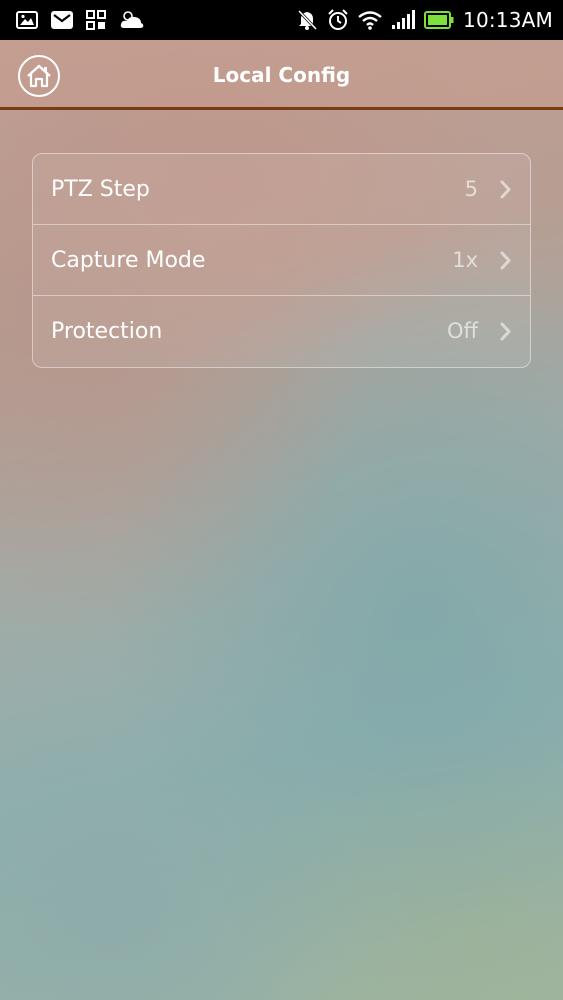  What do you see at coordinates (132, 20) in the screenshot?
I see `weather-cloud-icon` at bounding box center [132, 20].